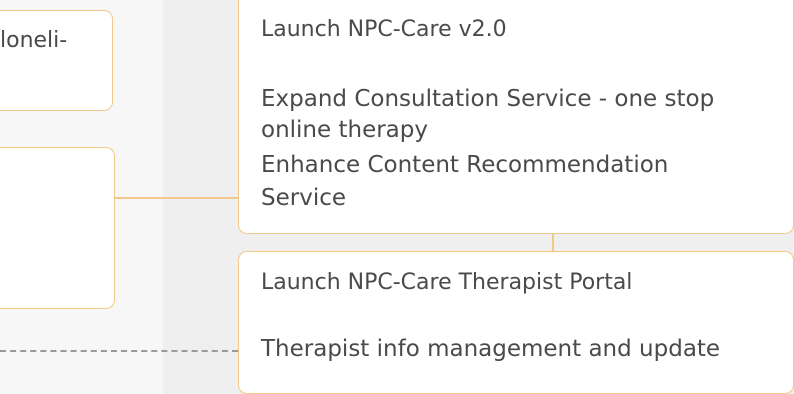 The width and height of the screenshot is (794, 394). I want to click on left-card-top-text: loneli-, so click(34, 40).